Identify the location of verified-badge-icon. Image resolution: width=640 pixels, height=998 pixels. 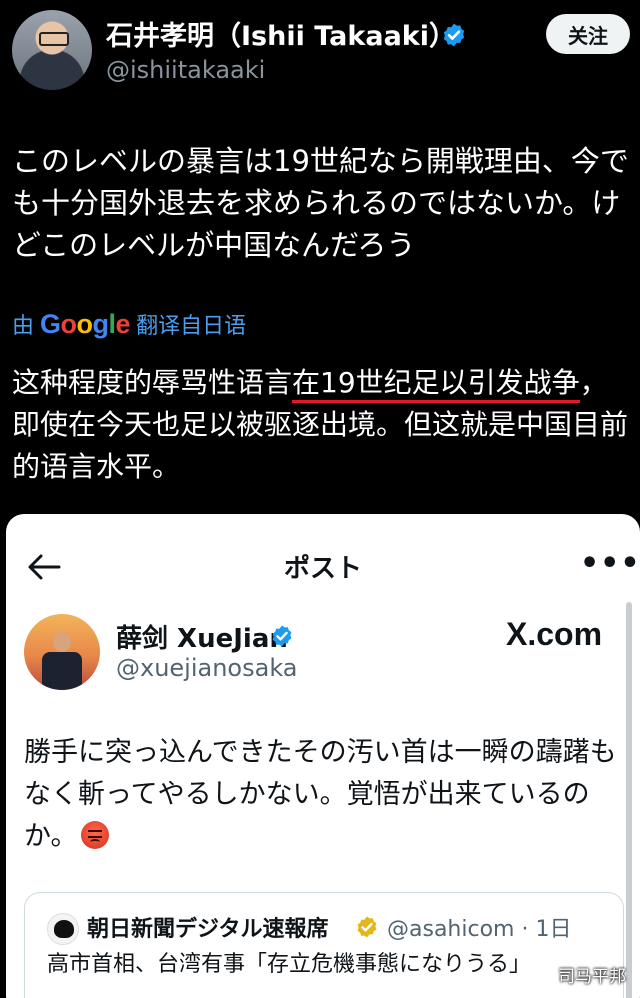
(454, 35).